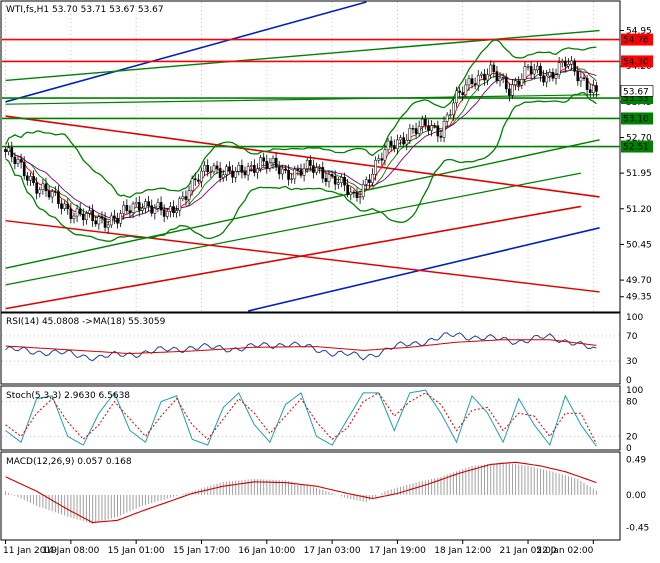 Image resolution: width=660 pixels, height=563 pixels. What do you see at coordinates (266, 551) in the screenshot?
I see `time-axis-label: 16 Jan 10:00` at bounding box center [266, 551].